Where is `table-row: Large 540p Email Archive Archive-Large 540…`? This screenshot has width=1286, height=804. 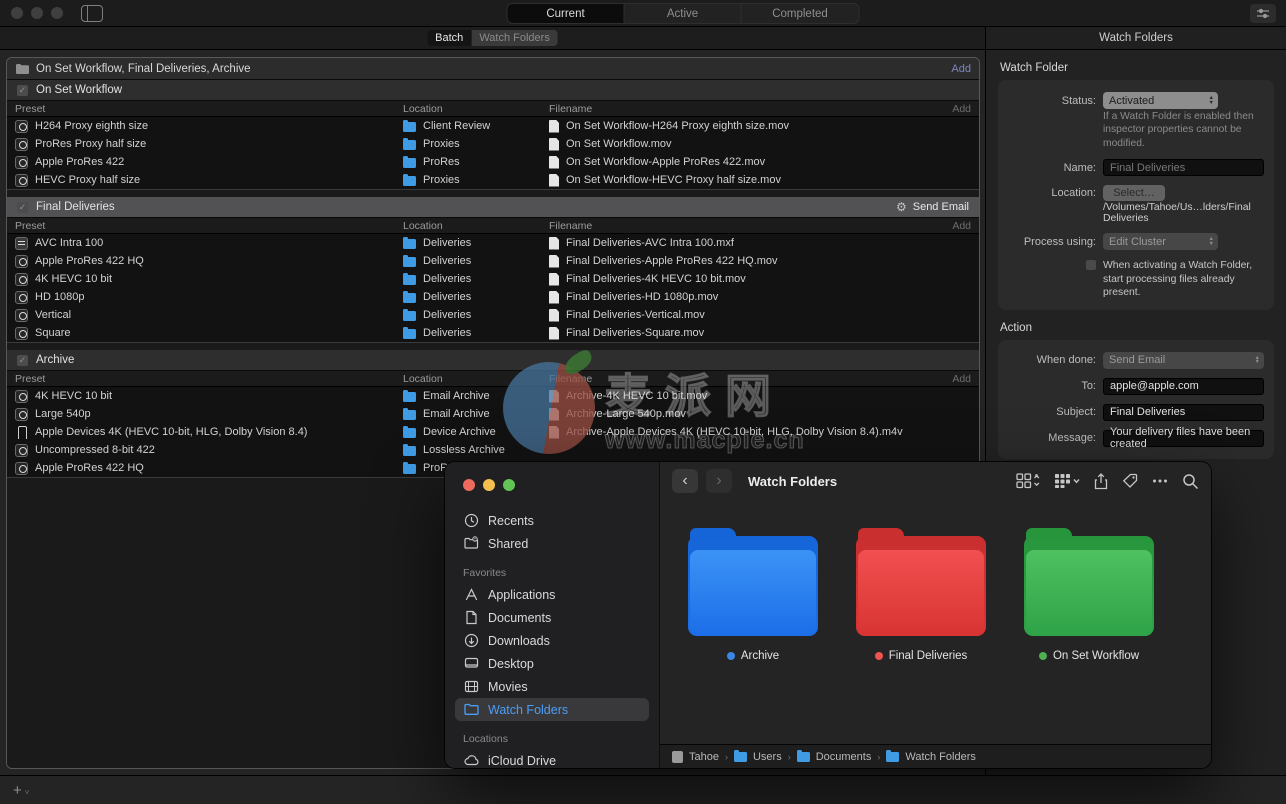
table-row: Large 540p Email Archive Archive-Large 540… is located at coordinates (493, 414).